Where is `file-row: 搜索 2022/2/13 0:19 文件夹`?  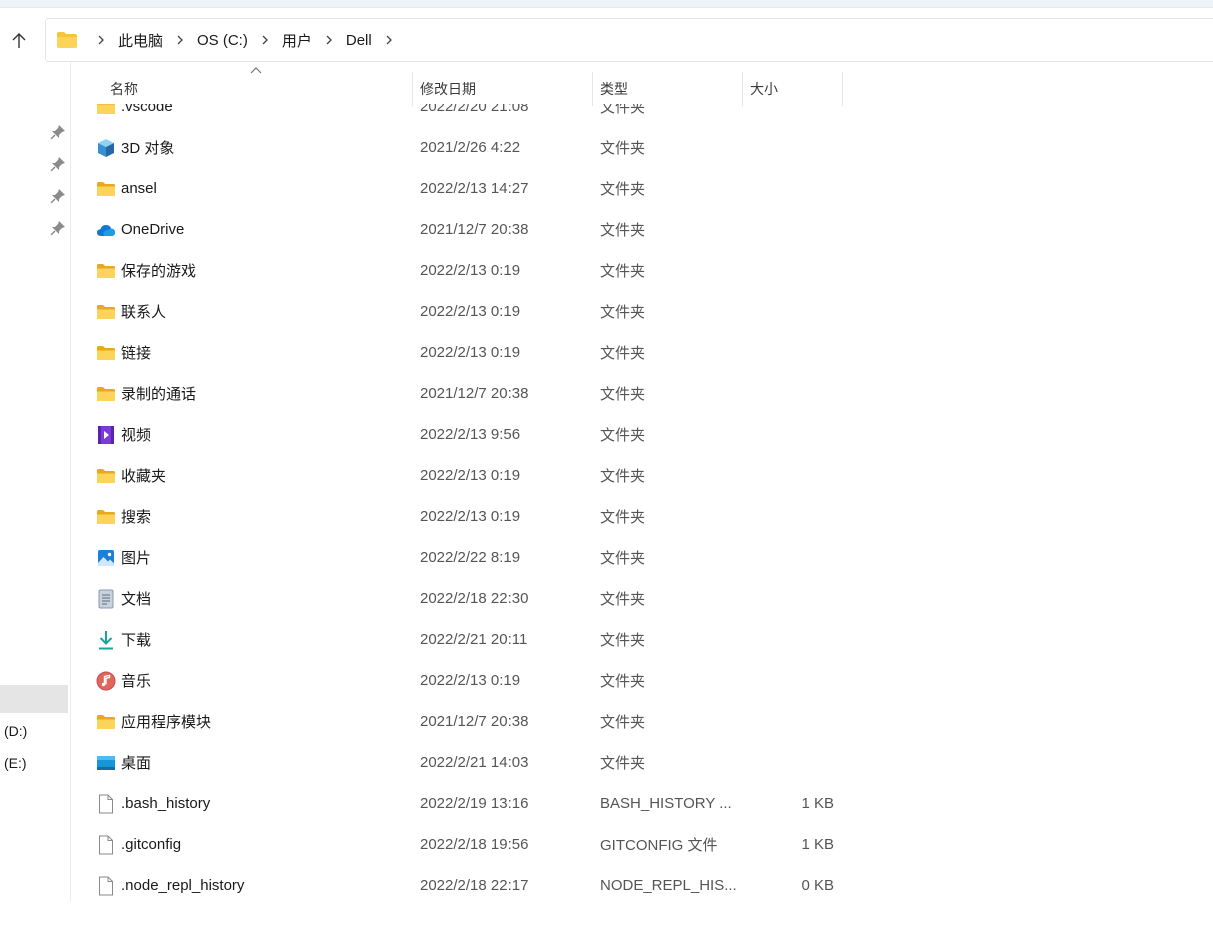
file-row: 搜索 2022/2/13 0:19 文件夹 is located at coordinates (472, 516).